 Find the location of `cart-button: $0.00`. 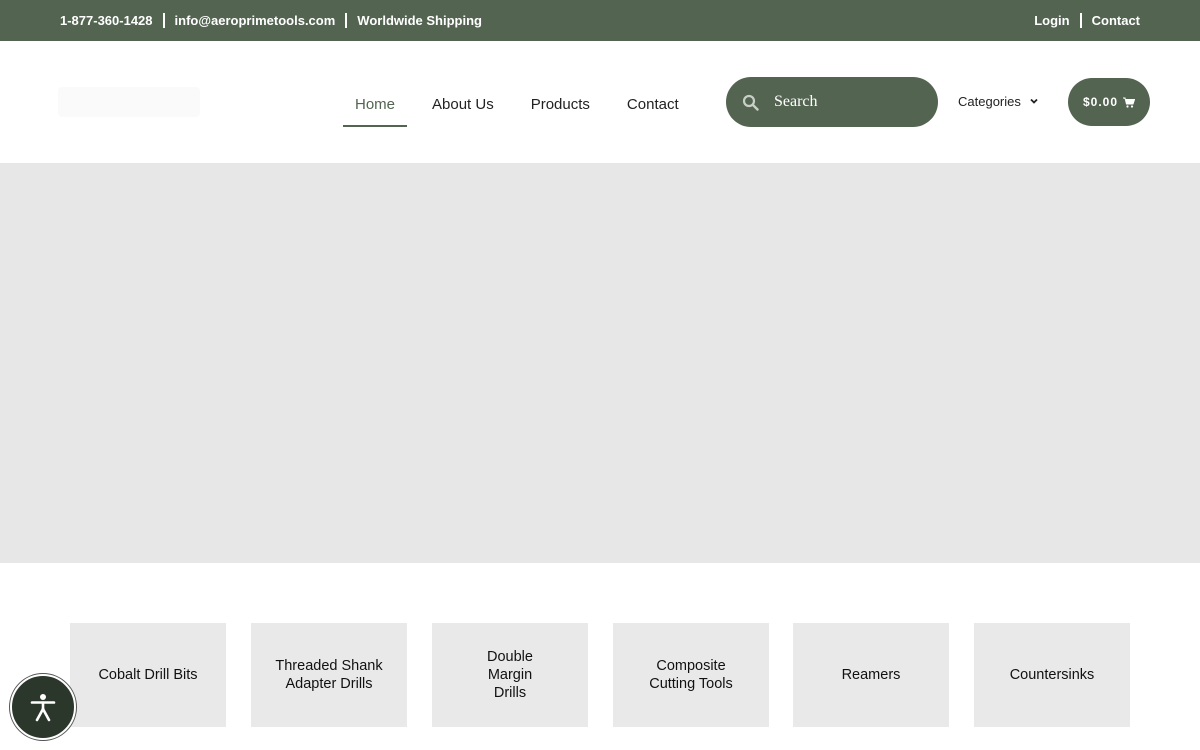

cart-button: $0.00 is located at coordinates (1109, 102).